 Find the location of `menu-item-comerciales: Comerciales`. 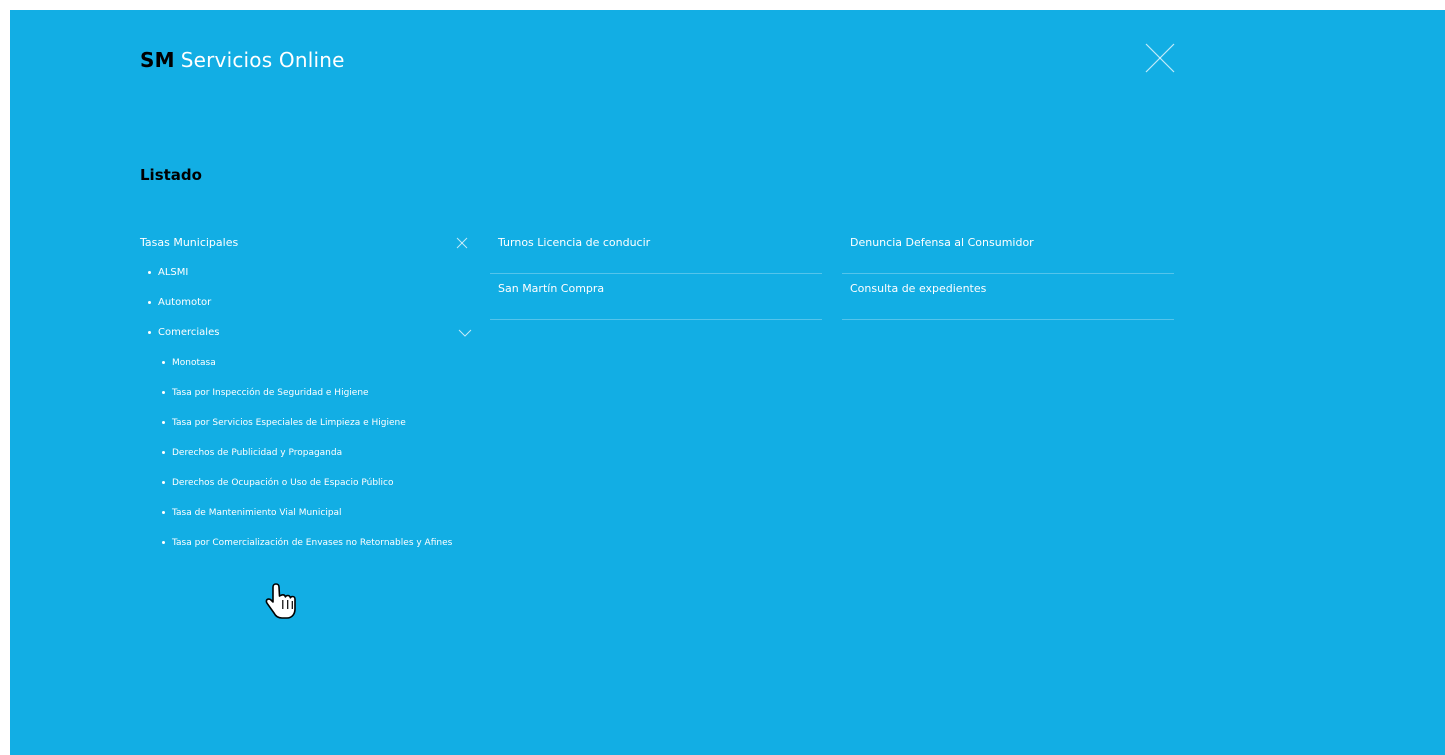

menu-item-comerciales: Comerciales is located at coordinates (306, 333).